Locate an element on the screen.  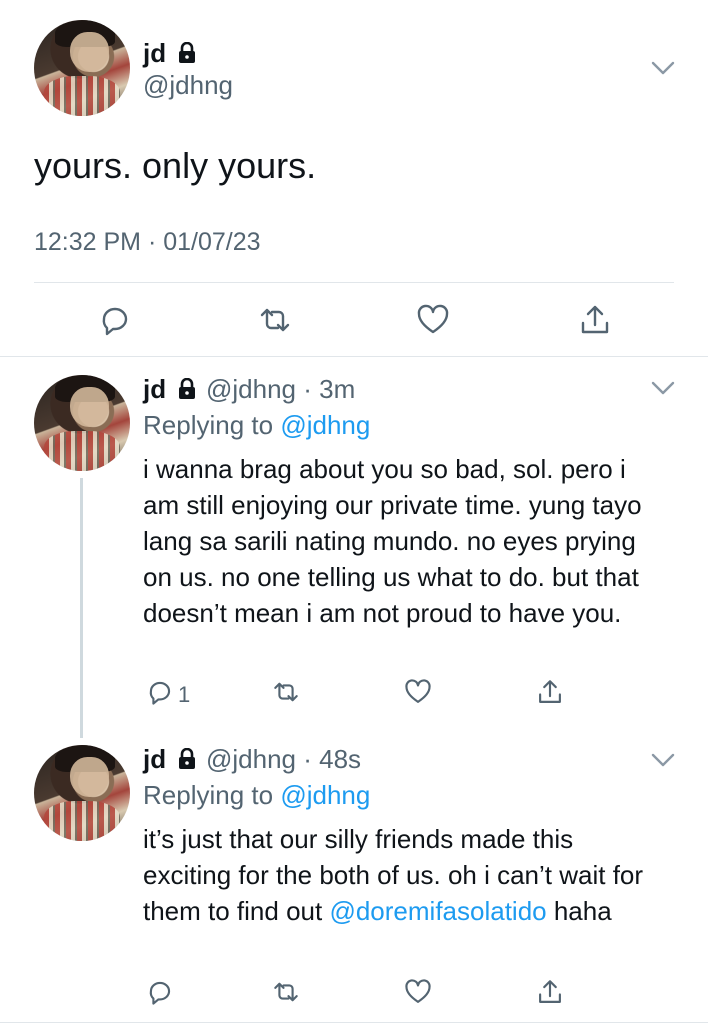
tweet-text: yours. only yours. is located at coordinates (175, 165).